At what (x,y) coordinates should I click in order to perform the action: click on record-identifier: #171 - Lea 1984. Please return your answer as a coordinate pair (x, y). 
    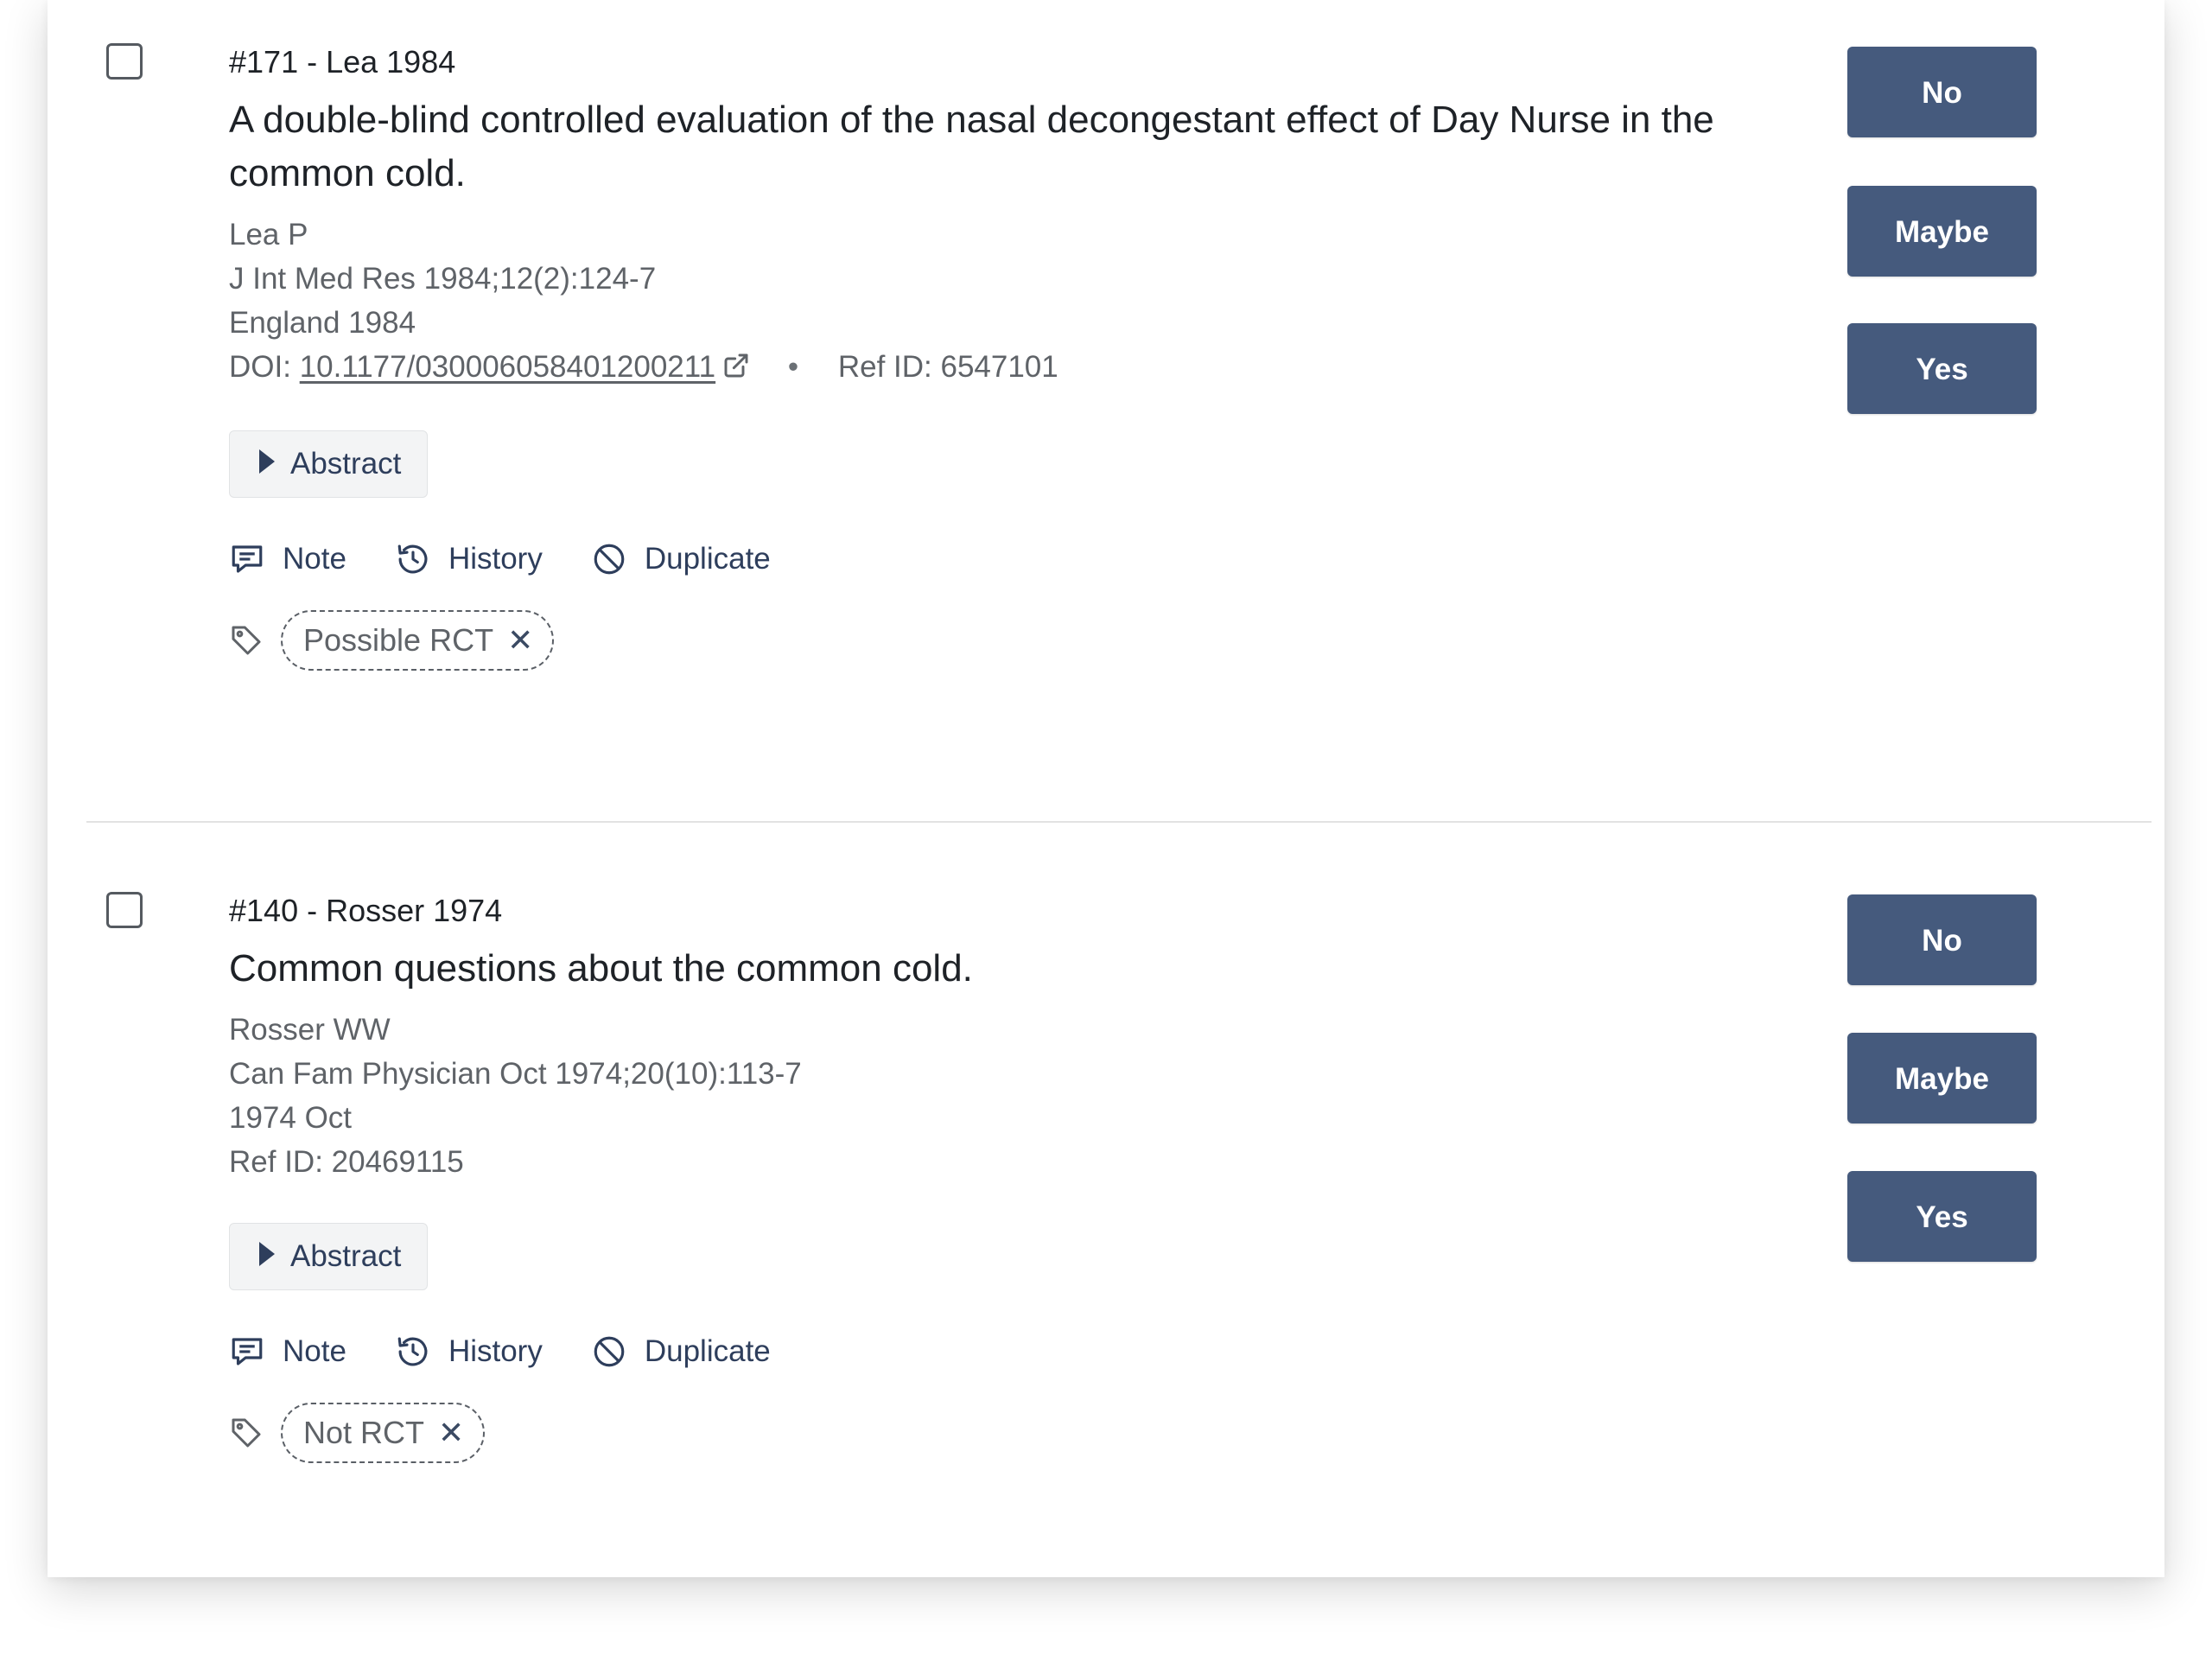
    Looking at the image, I should click on (342, 62).